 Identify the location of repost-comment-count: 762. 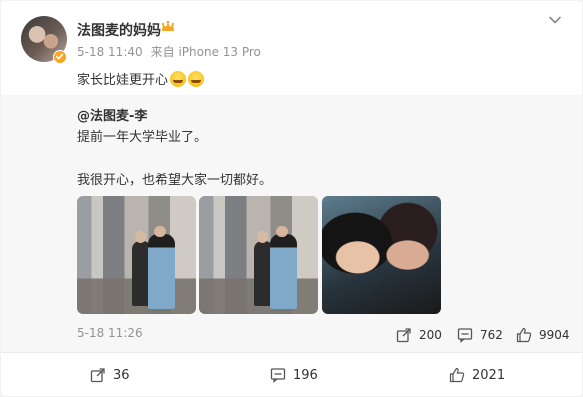
(480, 335).